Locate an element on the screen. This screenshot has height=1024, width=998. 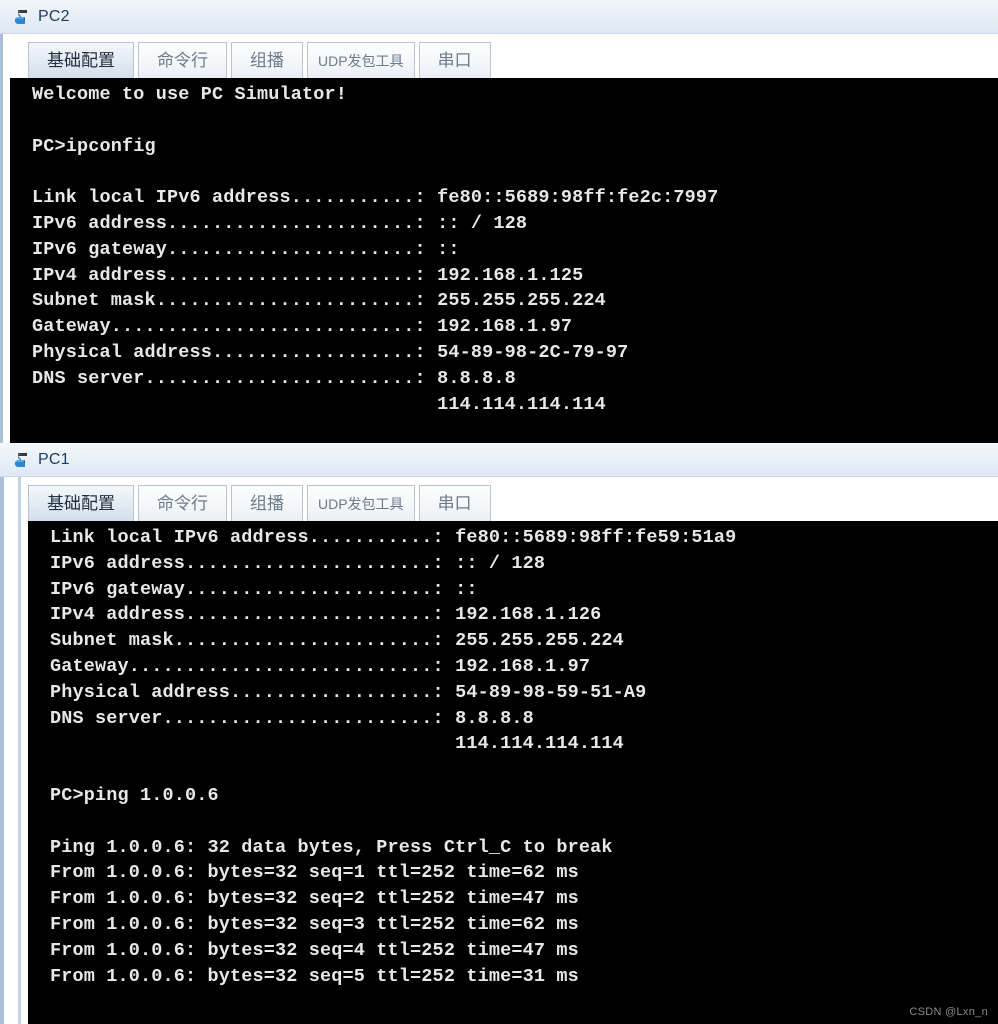
window-title-pc2: PC2 is located at coordinates (54, 16).